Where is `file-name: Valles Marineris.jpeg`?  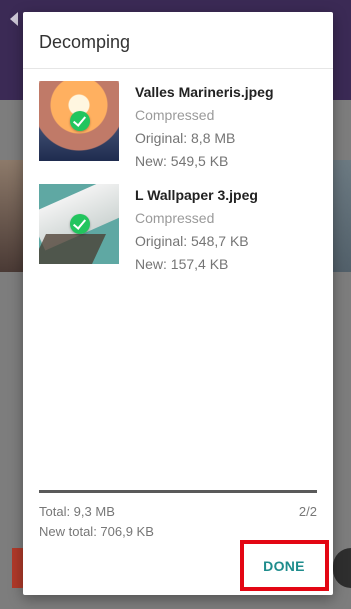 file-name: Valles Marineris.jpeg is located at coordinates (204, 92).